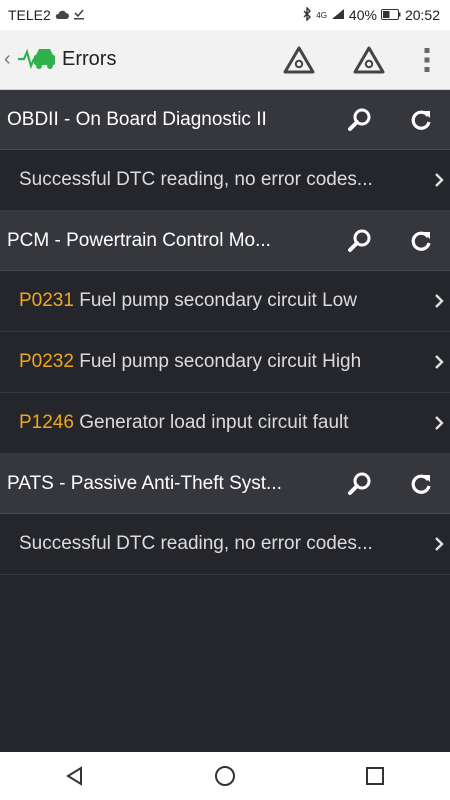 The width and height of the screenshot is (450, 800). What do you see at coordinates (217, 361) in the screenshot?
I see `dtc-description: Fuel pump secondary circuit High` at bounding box center [217, 361].